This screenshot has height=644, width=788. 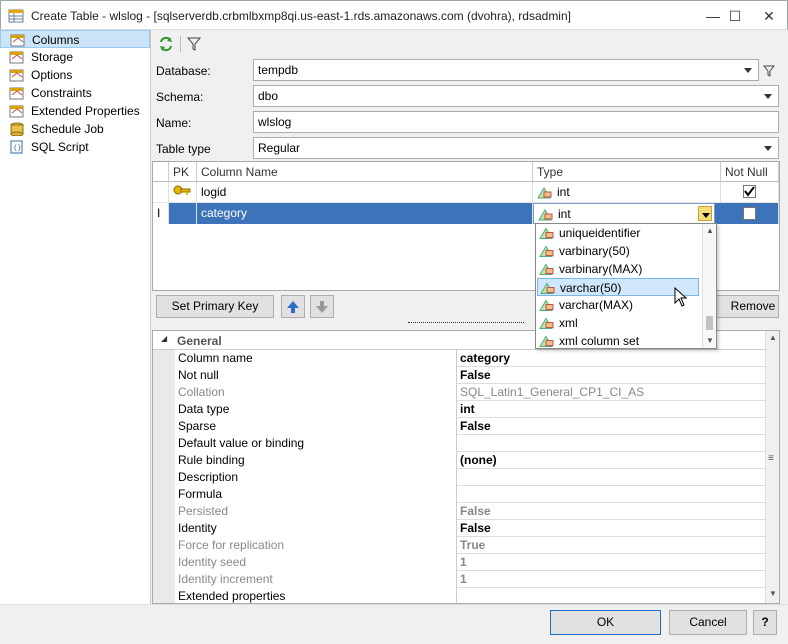 I want to click on refresh-icon, so click(x=166, y=44).